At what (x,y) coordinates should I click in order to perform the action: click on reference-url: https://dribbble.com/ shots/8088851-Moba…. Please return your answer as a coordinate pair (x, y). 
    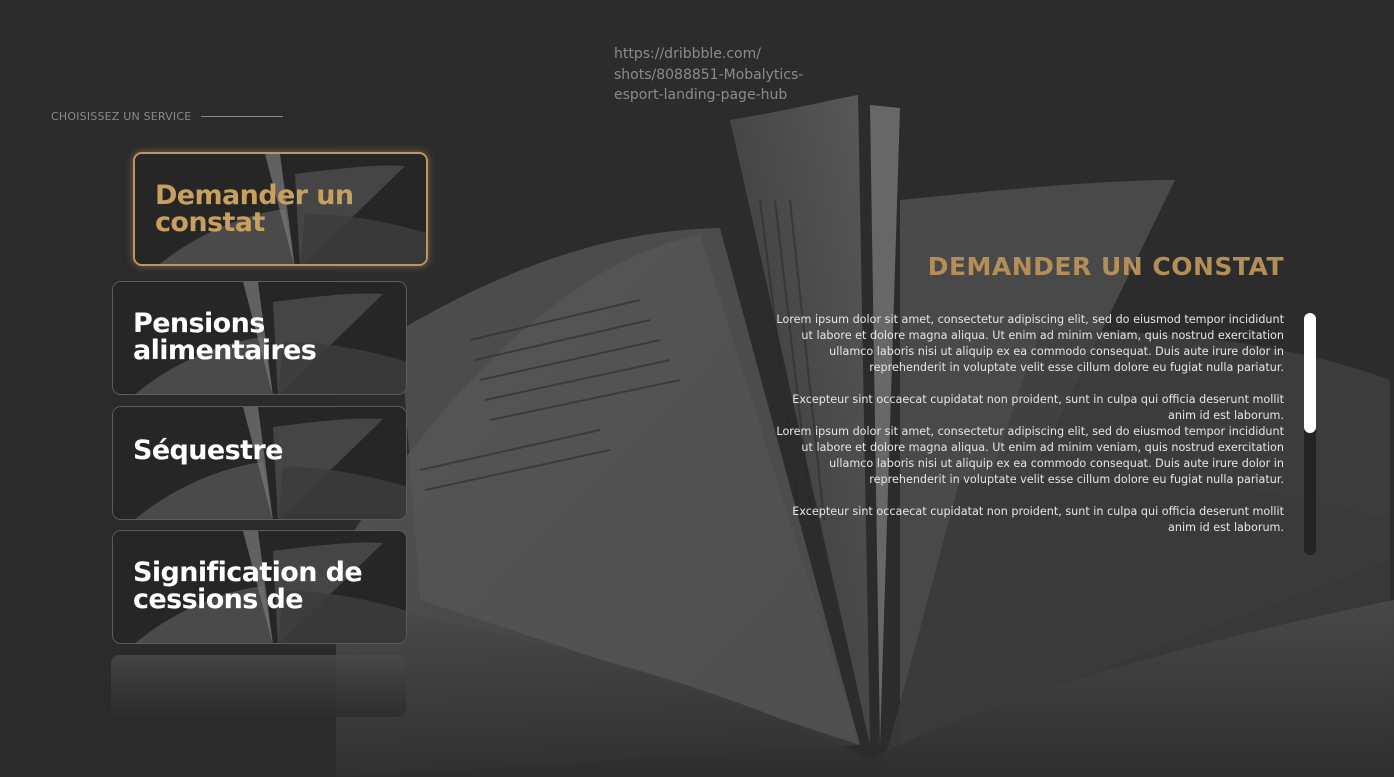
    Looking at the image, I should click on (709, 74).